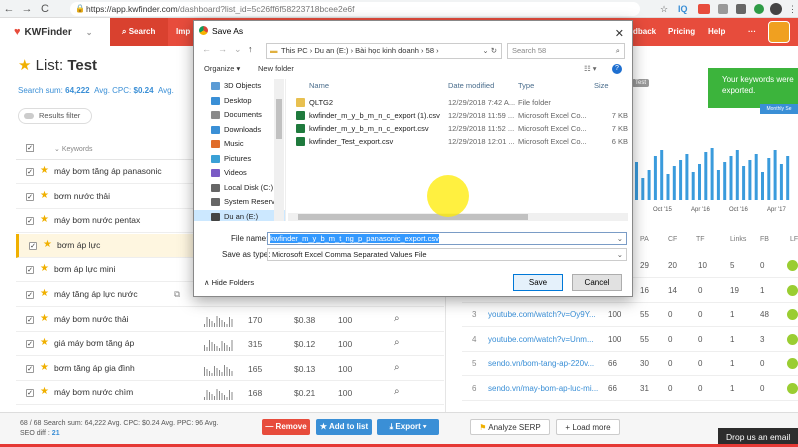 This screenshot has width=798, height=447. What do you see at coordinates (644, 31) in the screenshot?
I see `nav-feedback: dback` at bounding box center [644, 31].